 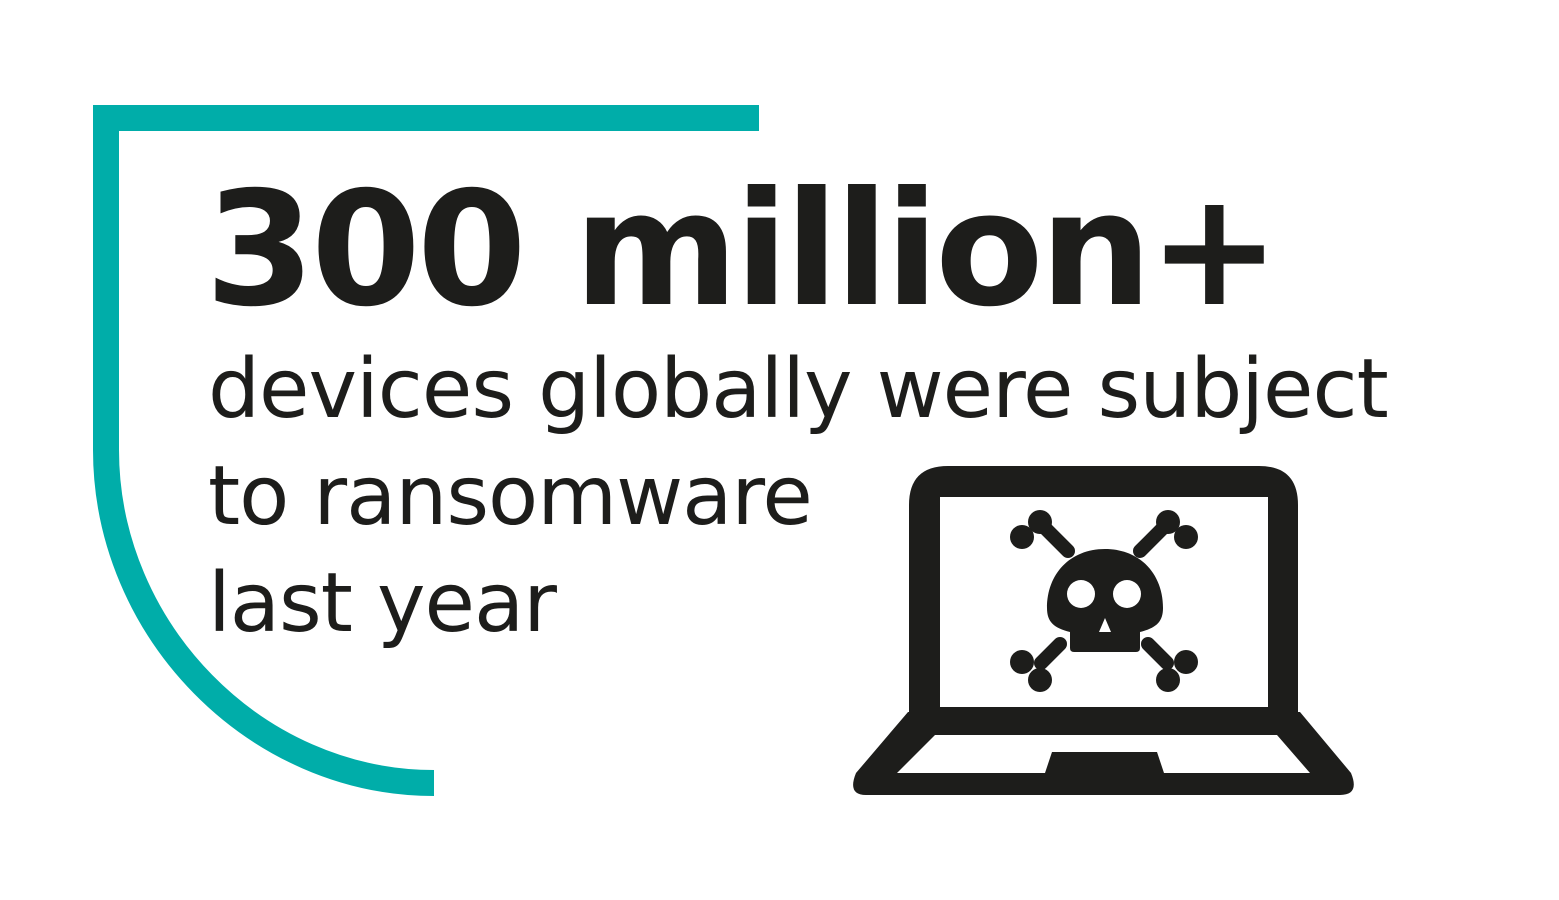 What do you see at coordinates (382, 603) in the screenshot?
I see `subtext-line-3: last year` at bounding box center [382, 603].